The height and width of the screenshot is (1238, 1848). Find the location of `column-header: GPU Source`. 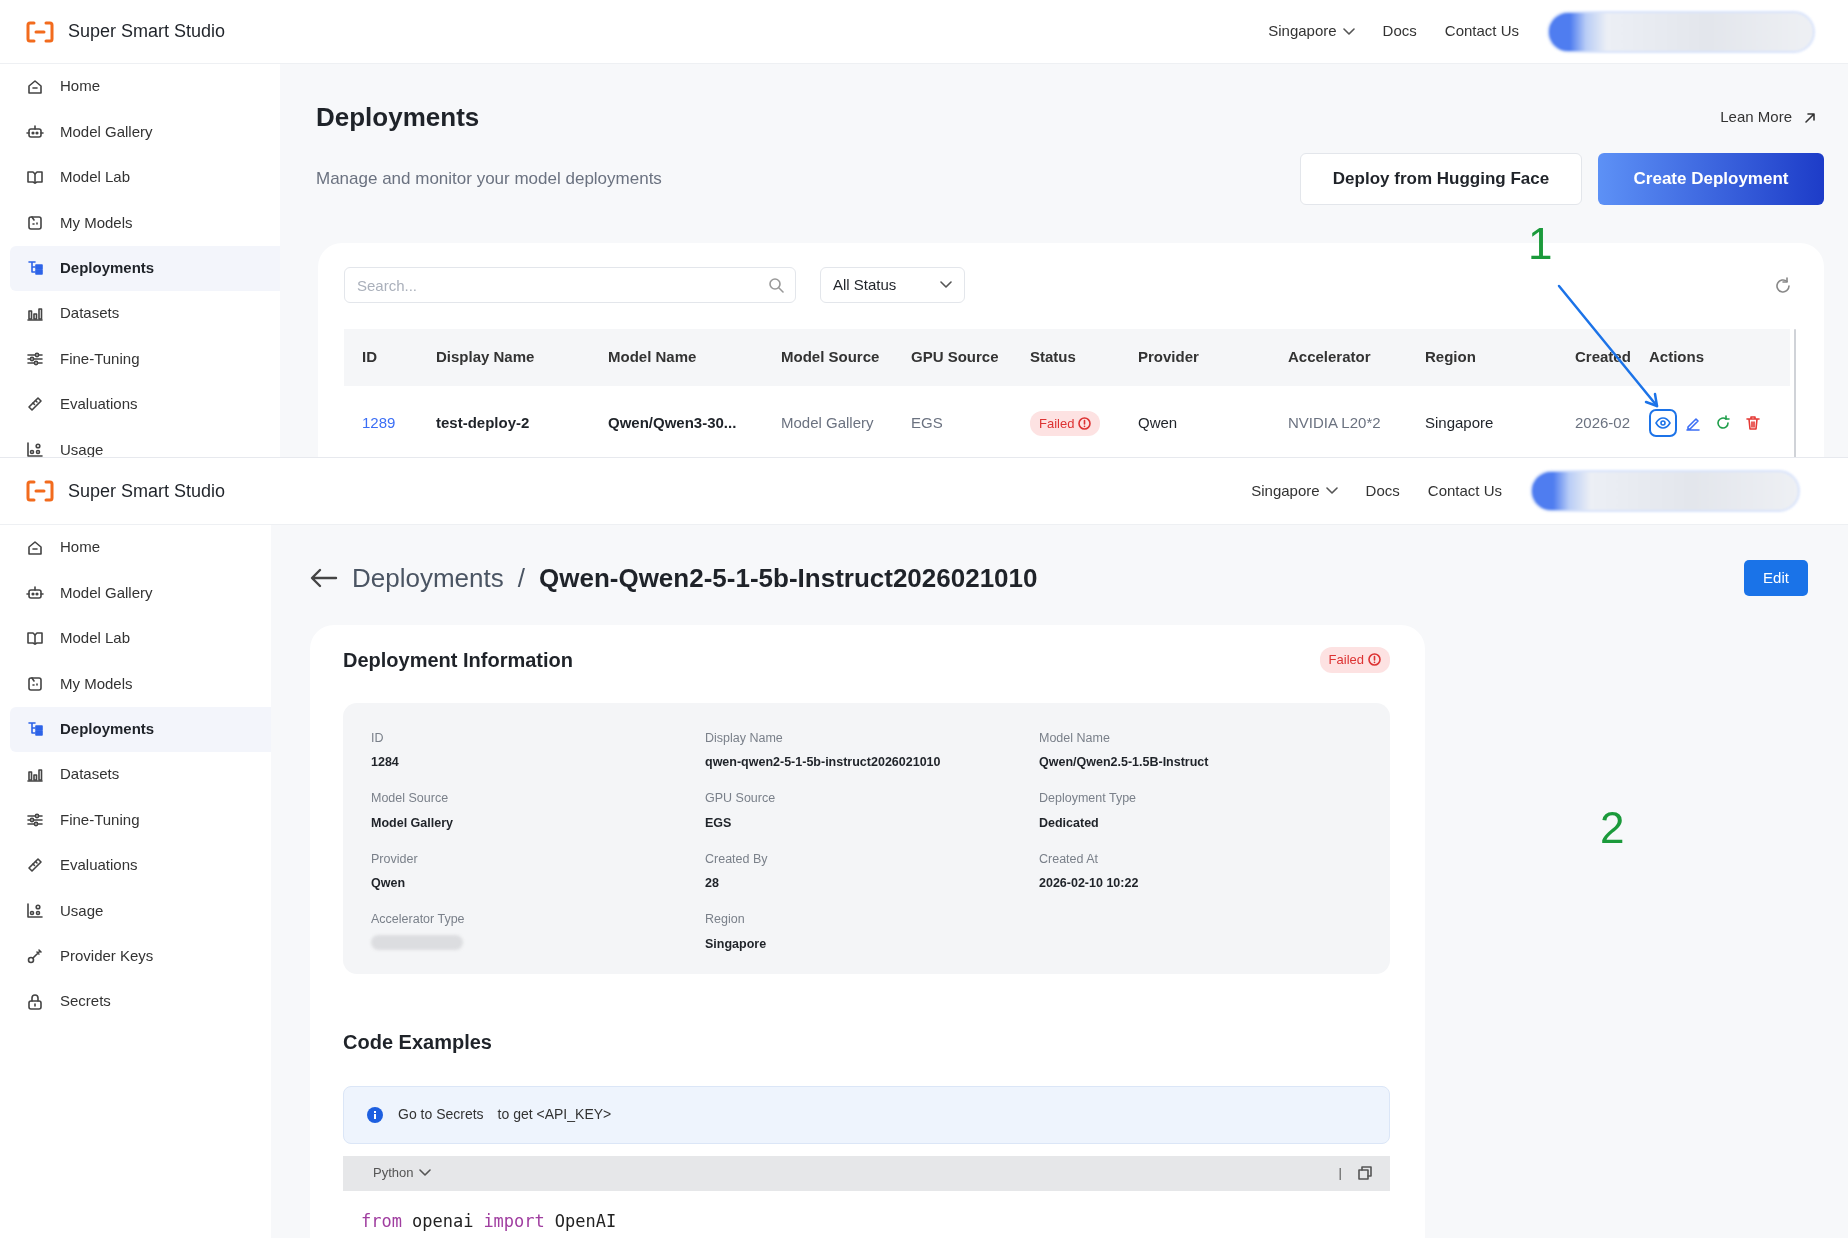

column-header: GPU Source is located at coordinates (952, 358).